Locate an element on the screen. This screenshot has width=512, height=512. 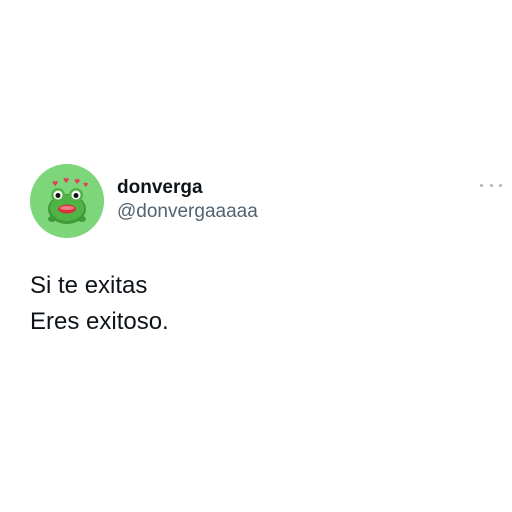
tweet-text: Si te exitas Eres exitoso. is located at coordinates (99, 304).